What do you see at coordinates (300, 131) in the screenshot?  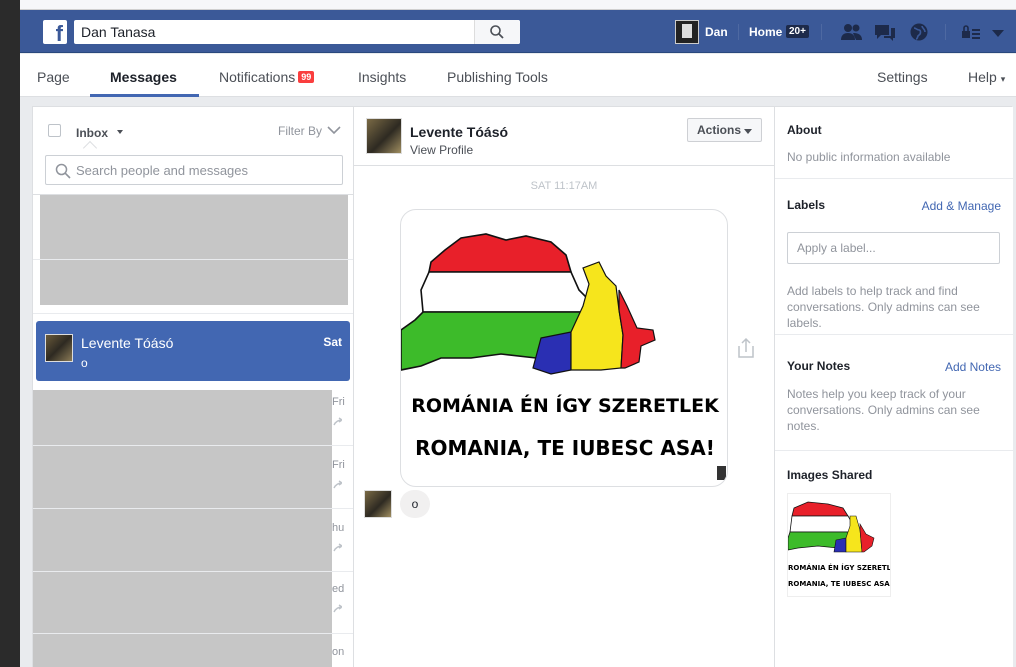 I see `filter-by-dropdown: Filter By` at bounding box center [300, 131].